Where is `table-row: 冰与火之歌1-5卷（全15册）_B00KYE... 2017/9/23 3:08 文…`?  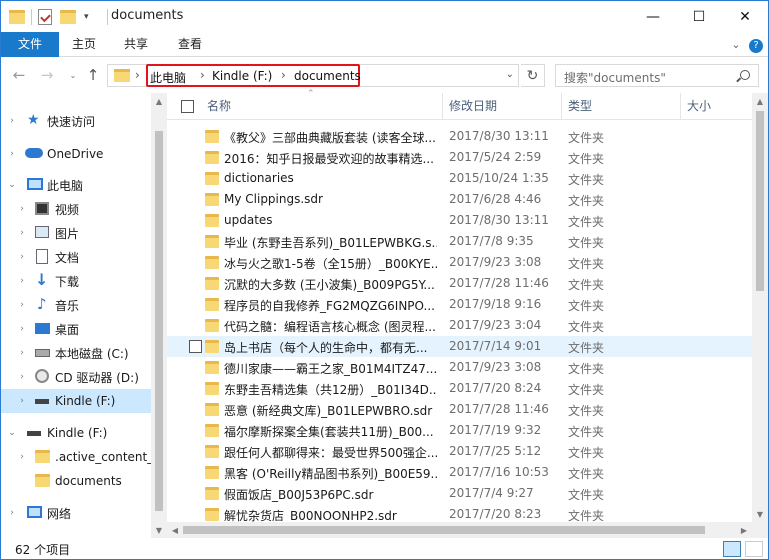
table-row: 冰与火之歌1-5卷（全15册）_B00KYE... 2017/9/23 3:08 文… is located at coordinates (459, 262).